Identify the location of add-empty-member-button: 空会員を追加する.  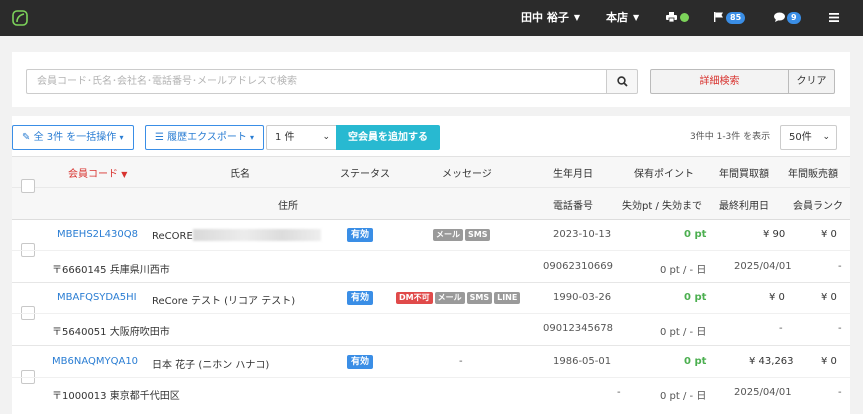
(388, 137).